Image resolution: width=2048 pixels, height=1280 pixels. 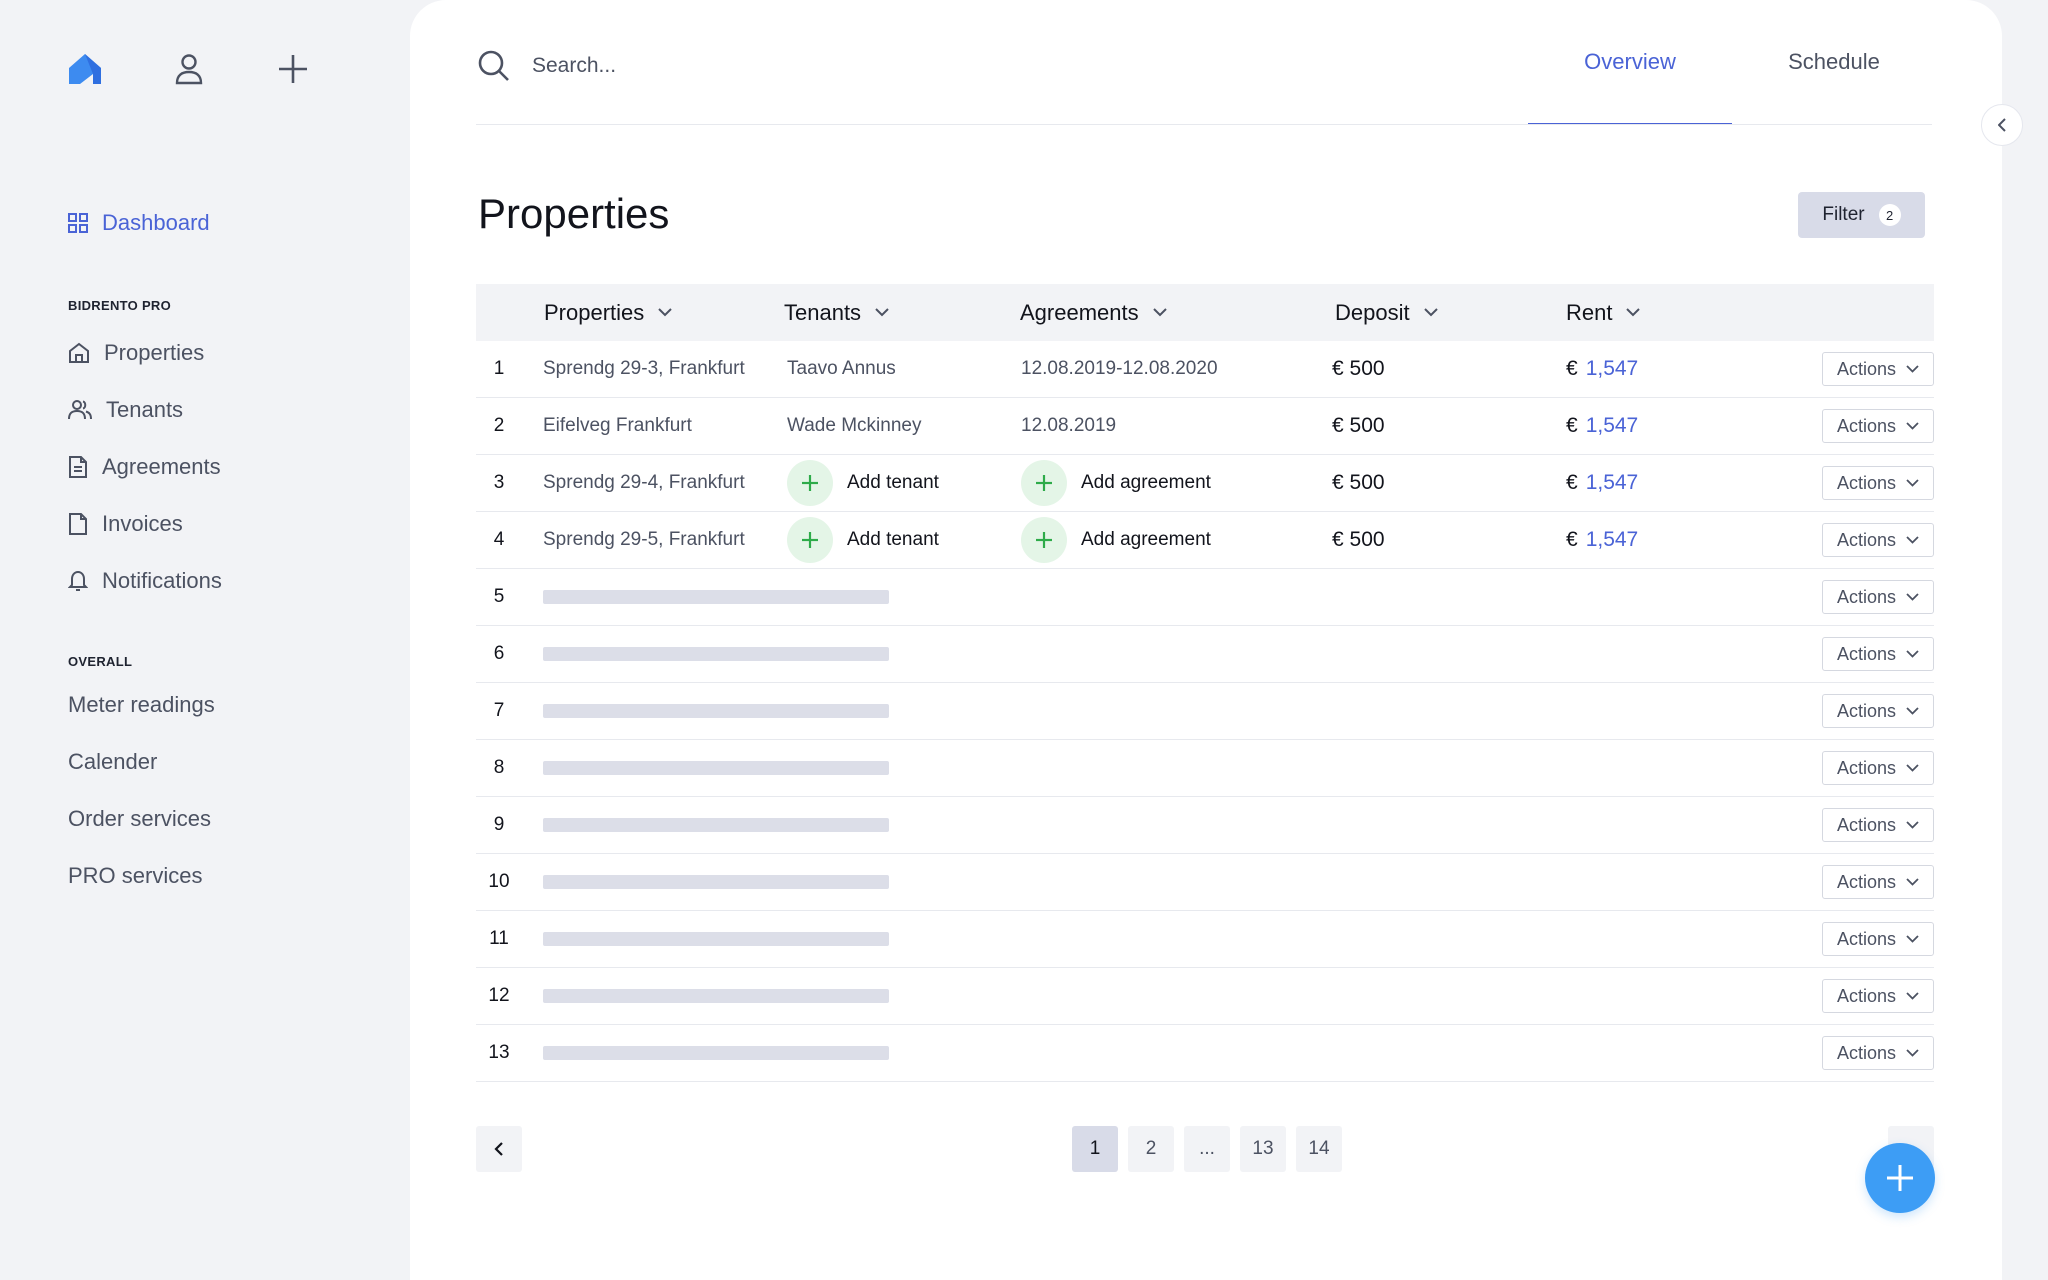 I want to click on column-header-properties: Properties, so click(x=608, y=312).